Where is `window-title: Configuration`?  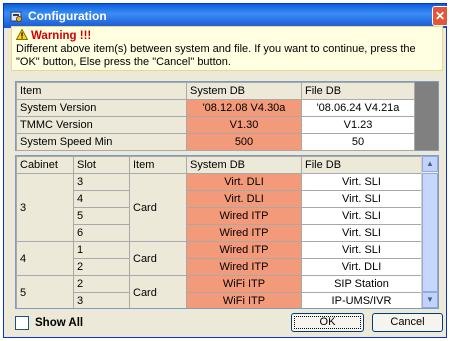 window-title: Configuration is located at coordinates (67, 16).